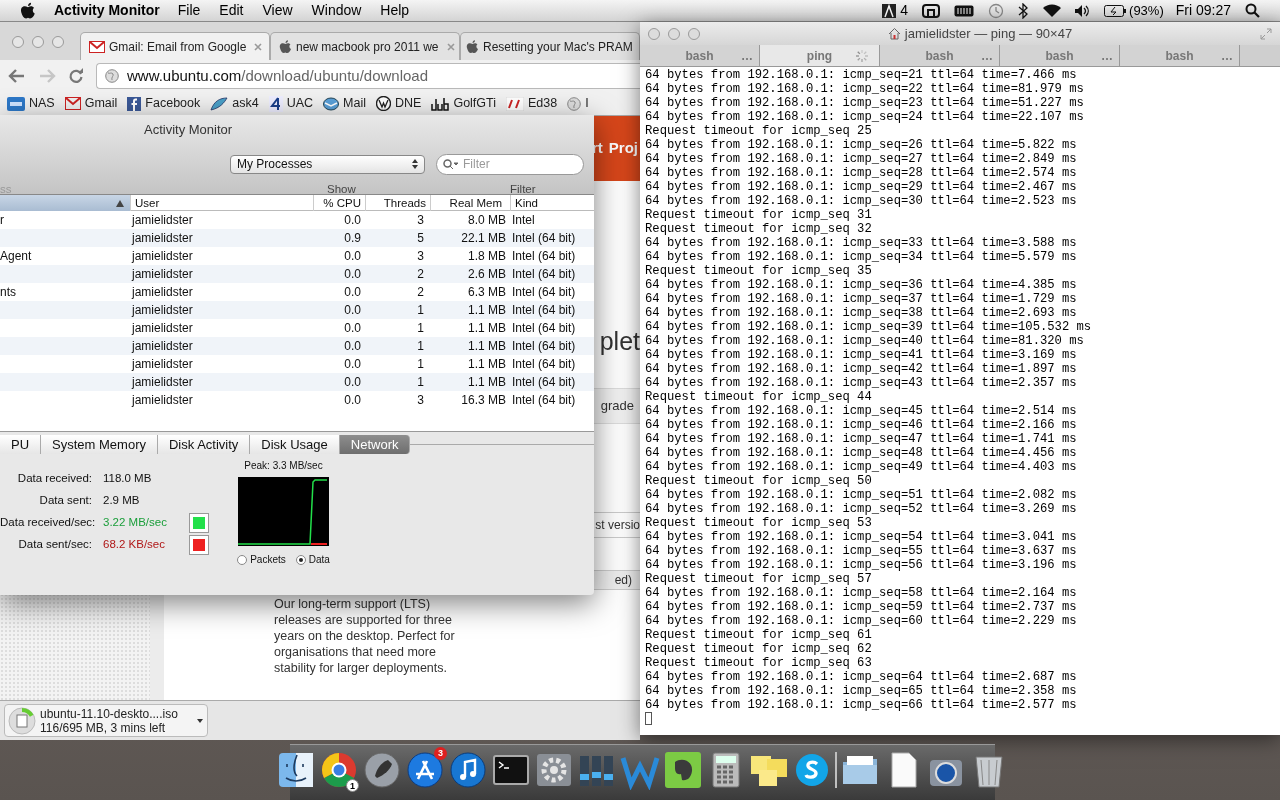 This screenshot has width=1280, height=800. I want to click on output-line: 64 bytes from 192.168.0.1: icmp_seq=29 ttl=64 time=2.467 ms, so click(861, 187).